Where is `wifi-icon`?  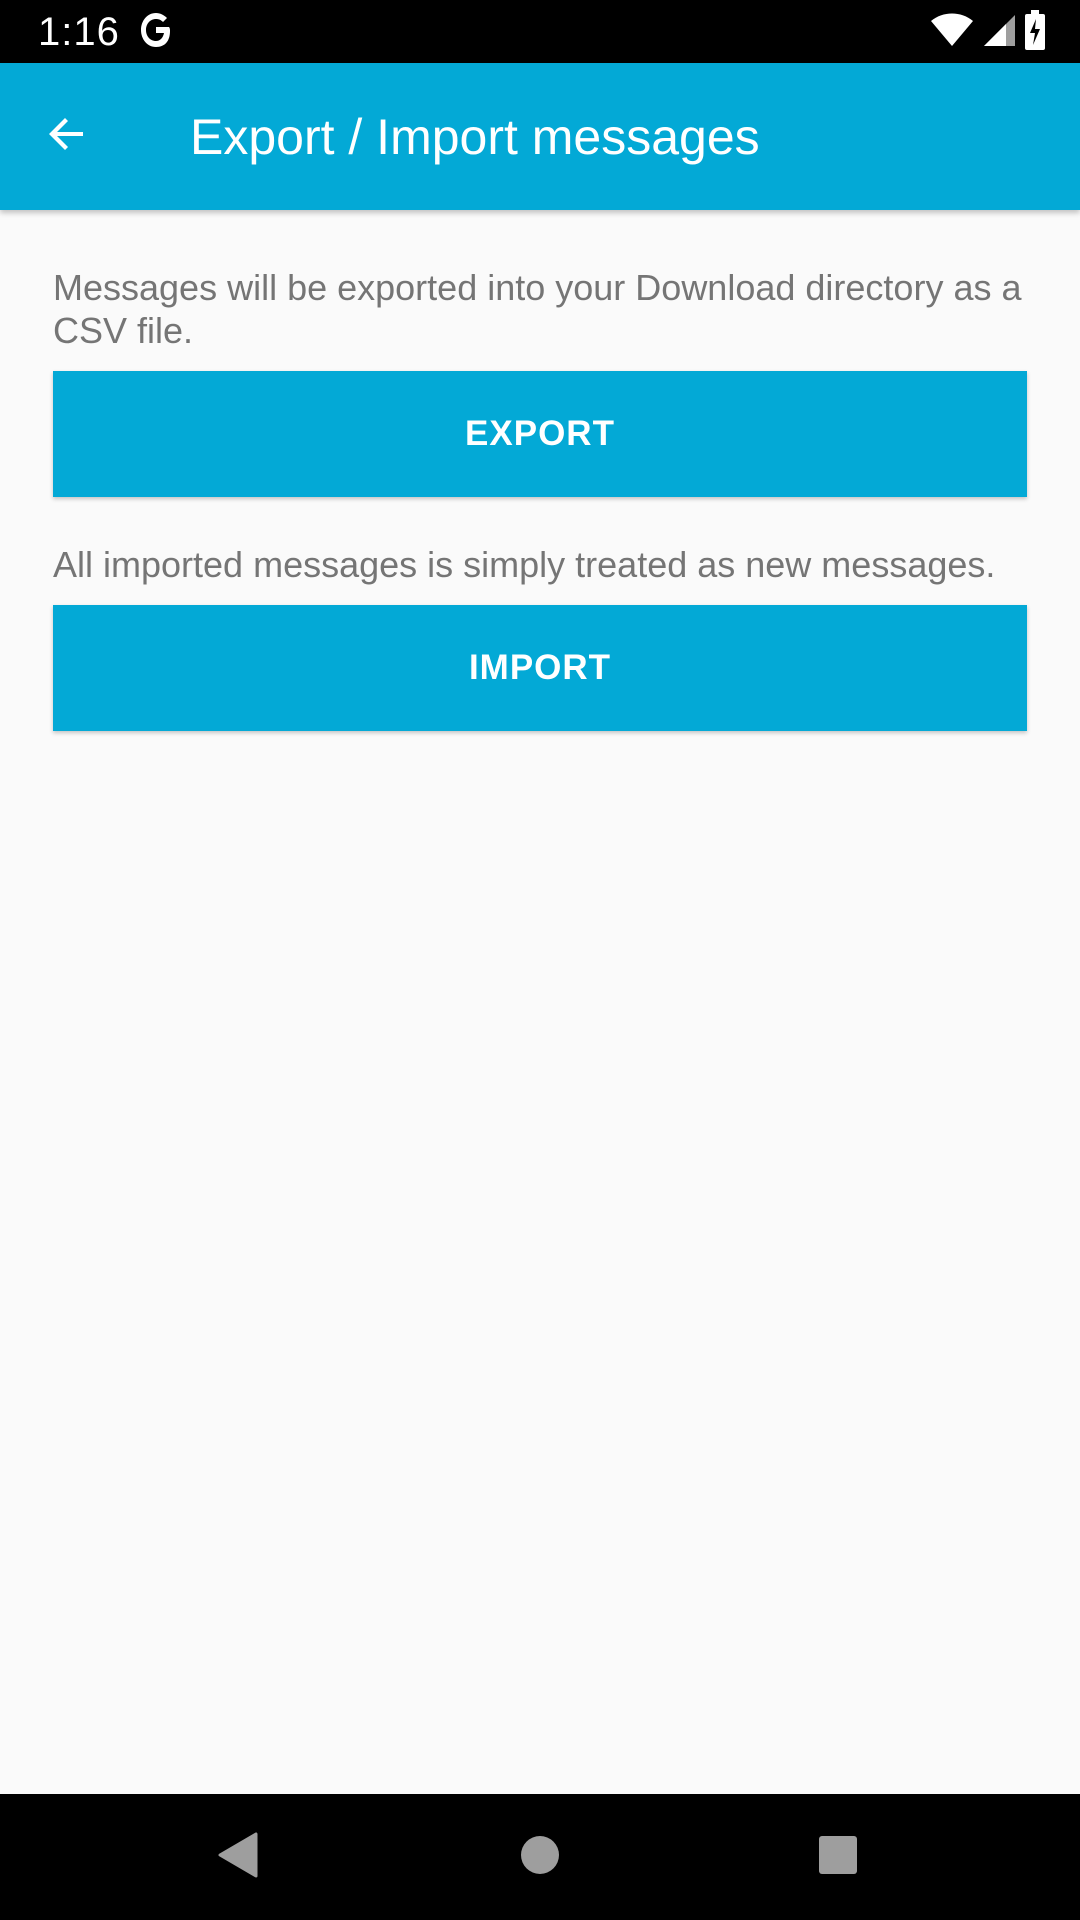
wifi-icon is located at coordinates (952, 32).